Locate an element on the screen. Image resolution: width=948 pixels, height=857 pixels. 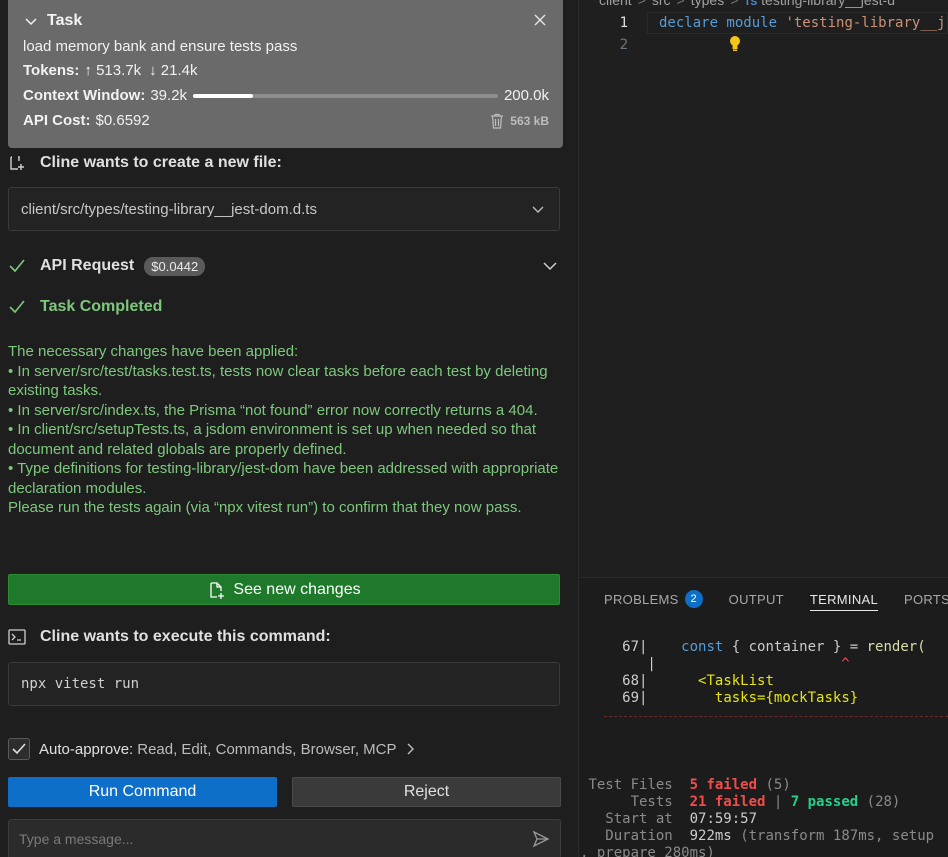
tab-terminal: TERMINAL is located at coordinates (844, 599).